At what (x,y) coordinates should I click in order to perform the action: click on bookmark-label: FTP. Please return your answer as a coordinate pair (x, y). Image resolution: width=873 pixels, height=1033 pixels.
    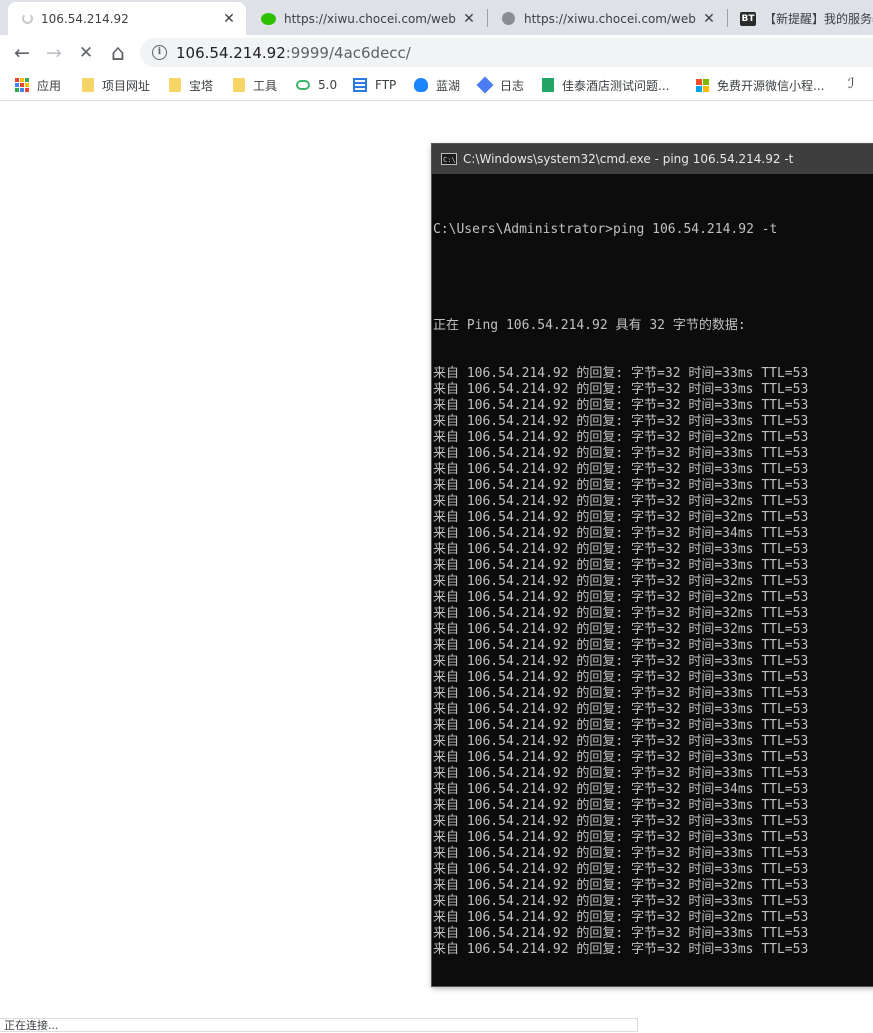
    Looking at the image, I should click on (386, 85).